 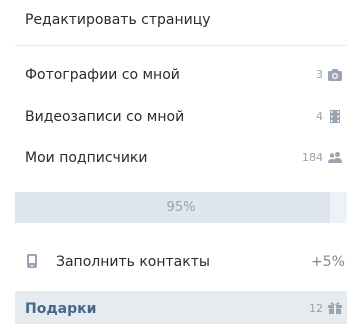 I want to click on gifts-count: 12, so click(x=316, y=308).